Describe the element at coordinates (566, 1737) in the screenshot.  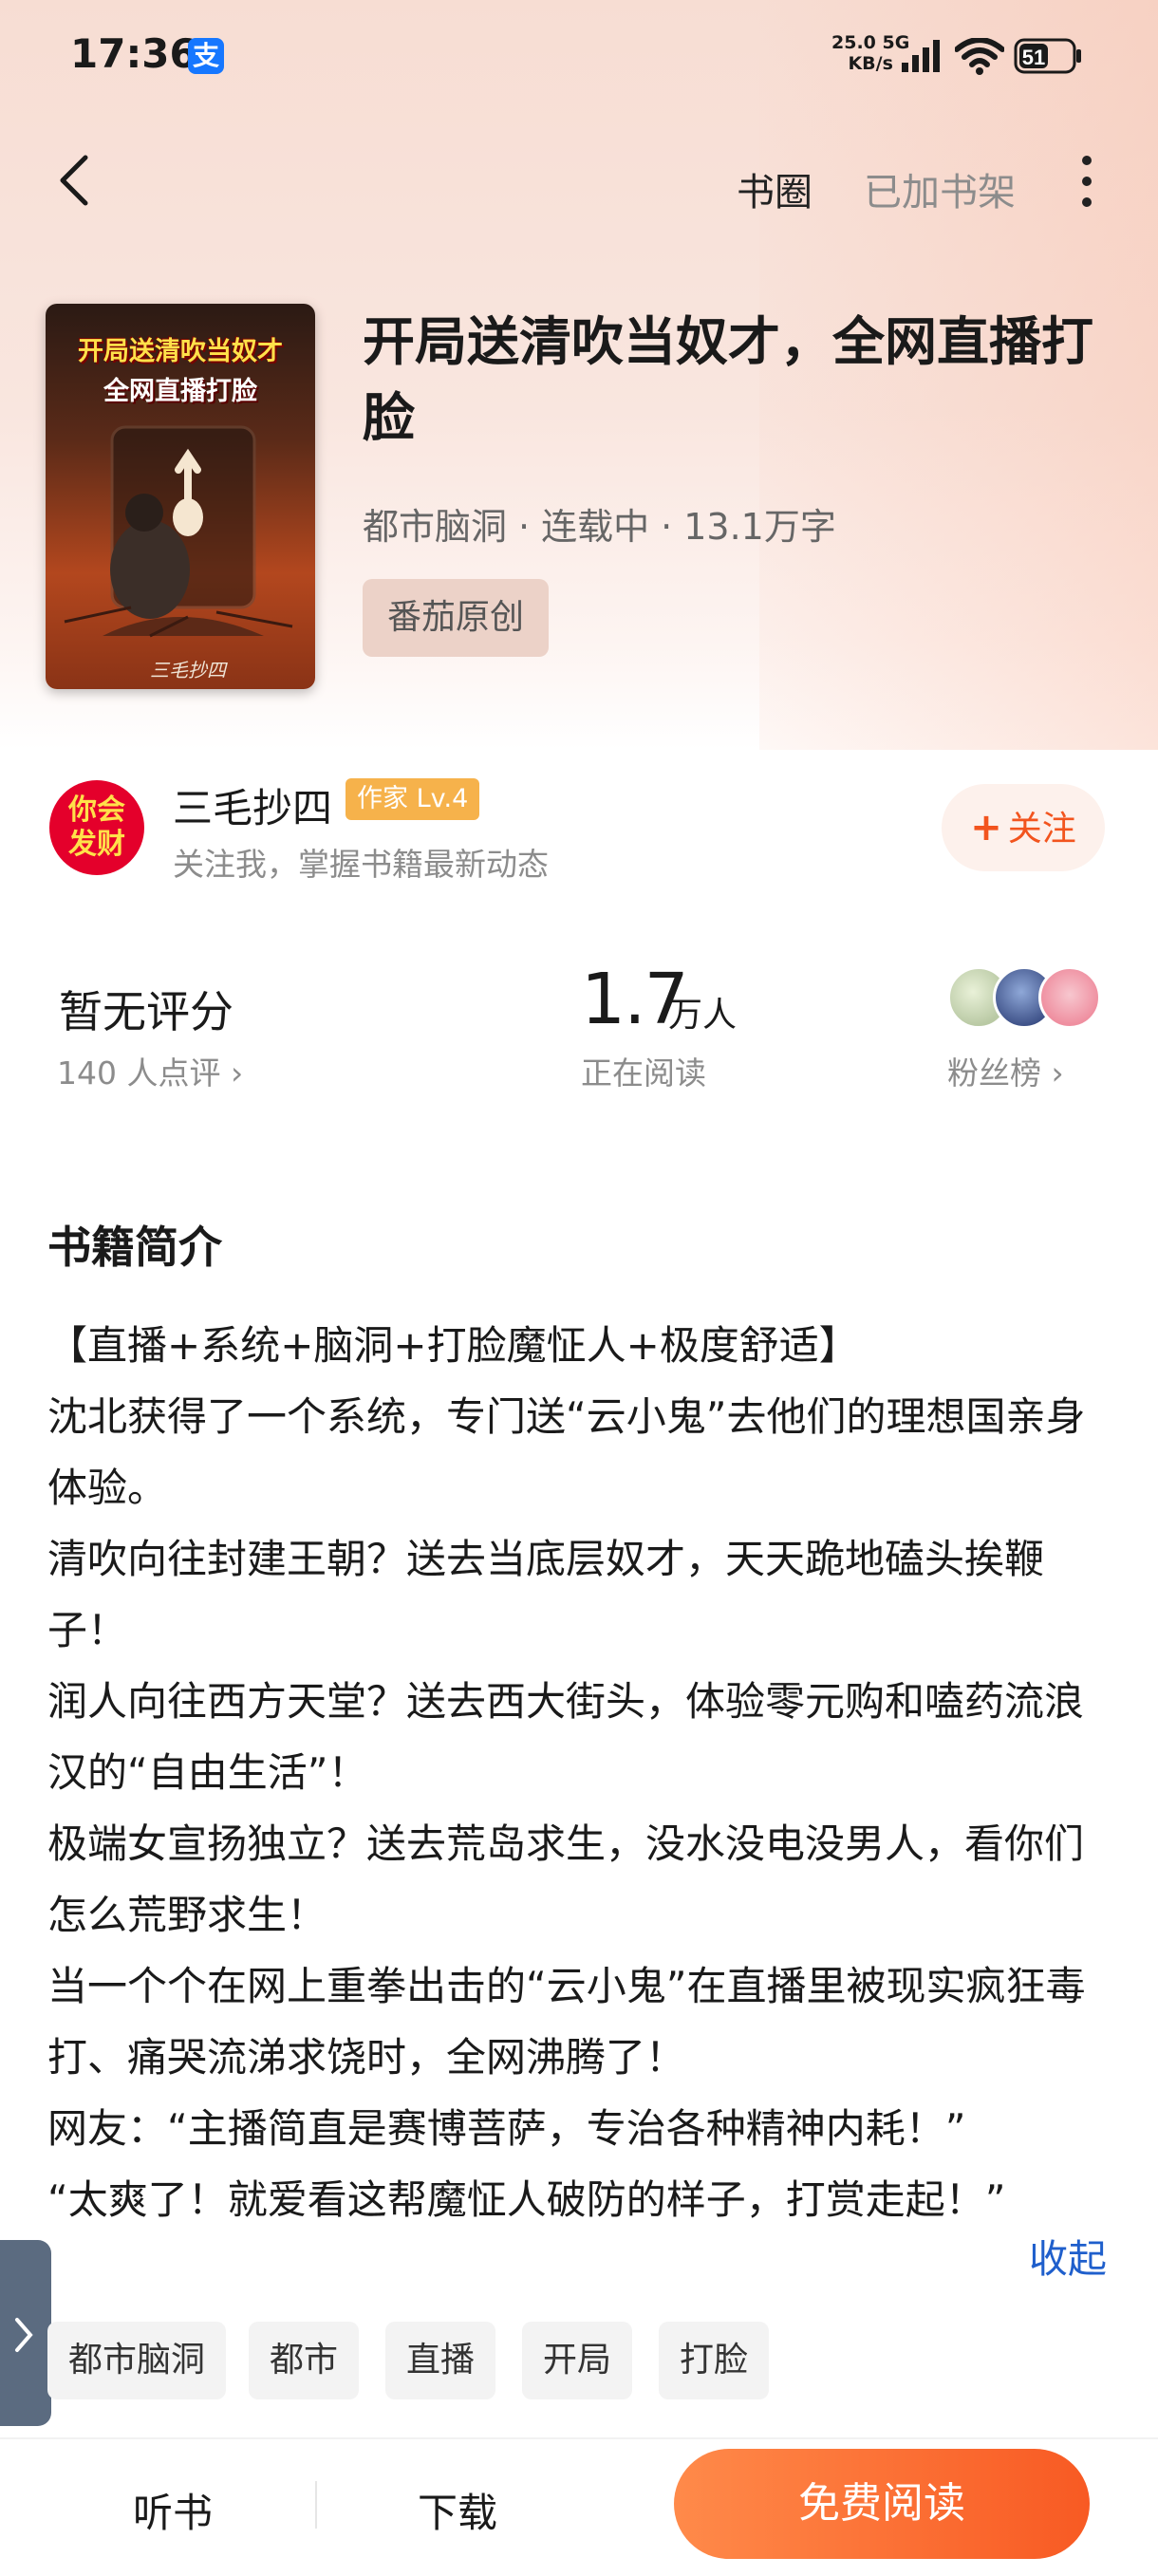
I see `intro-paragraph: 润人向往西方天堂？送去西大街头，体验零元购和嗑药流浪汉的“自由生活”！` at that location.